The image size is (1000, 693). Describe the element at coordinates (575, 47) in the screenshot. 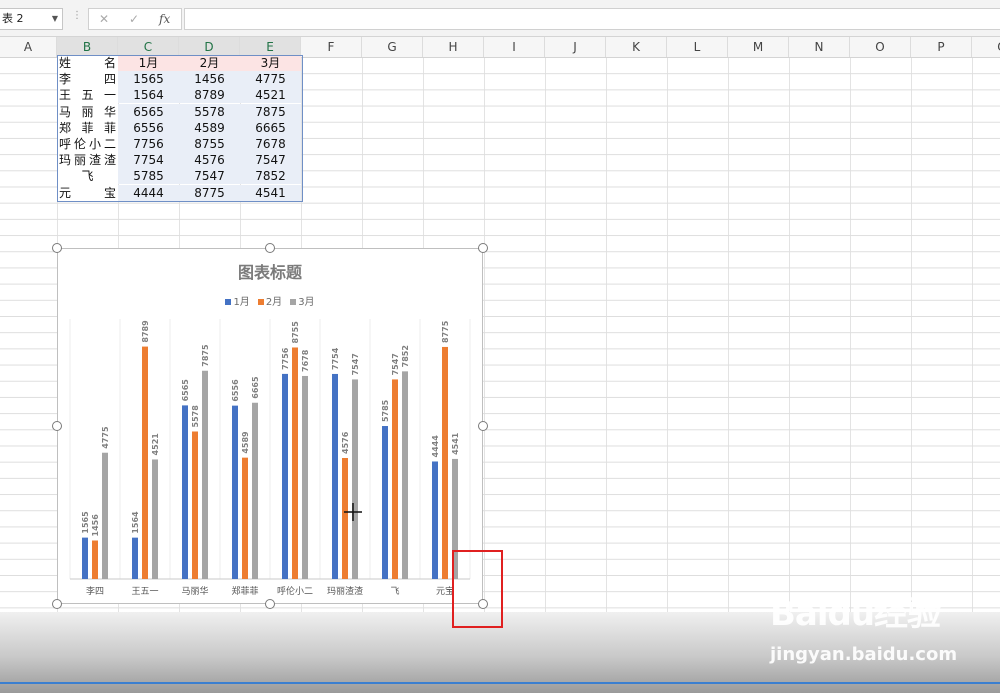

I see `column-header-j: J` at that location.